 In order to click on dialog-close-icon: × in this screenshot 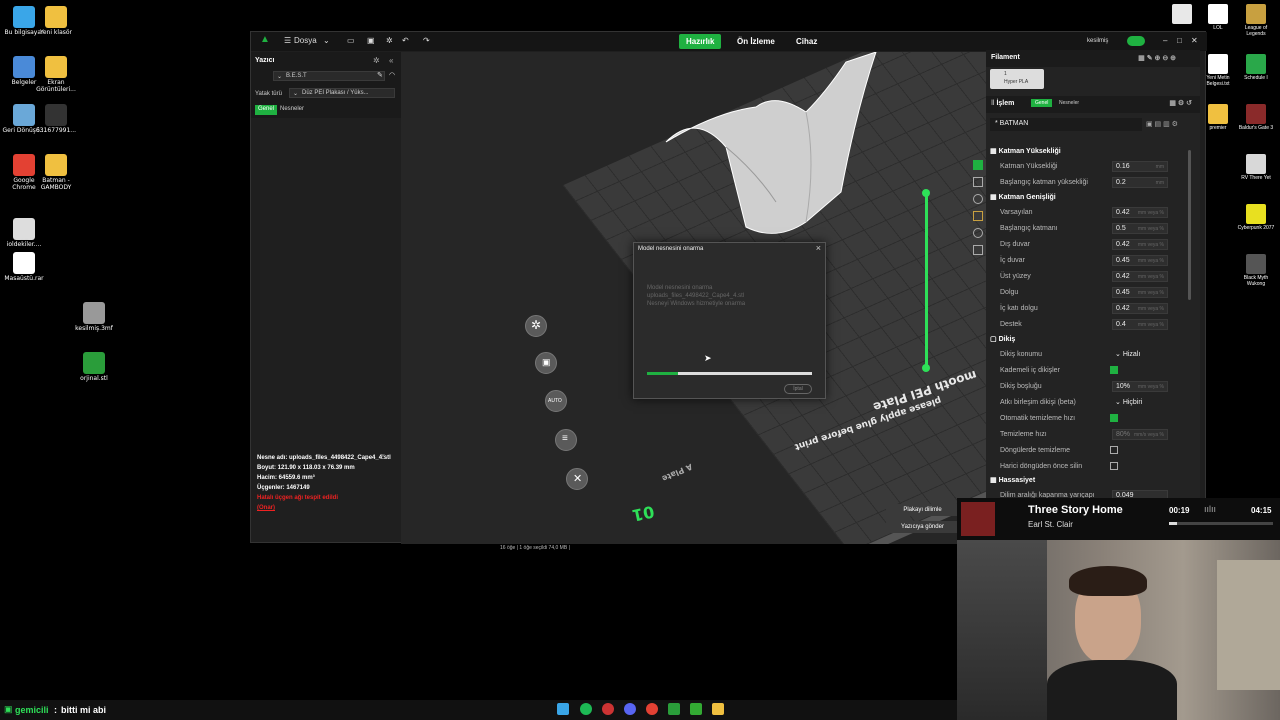, I will do `click(818, 248)`.